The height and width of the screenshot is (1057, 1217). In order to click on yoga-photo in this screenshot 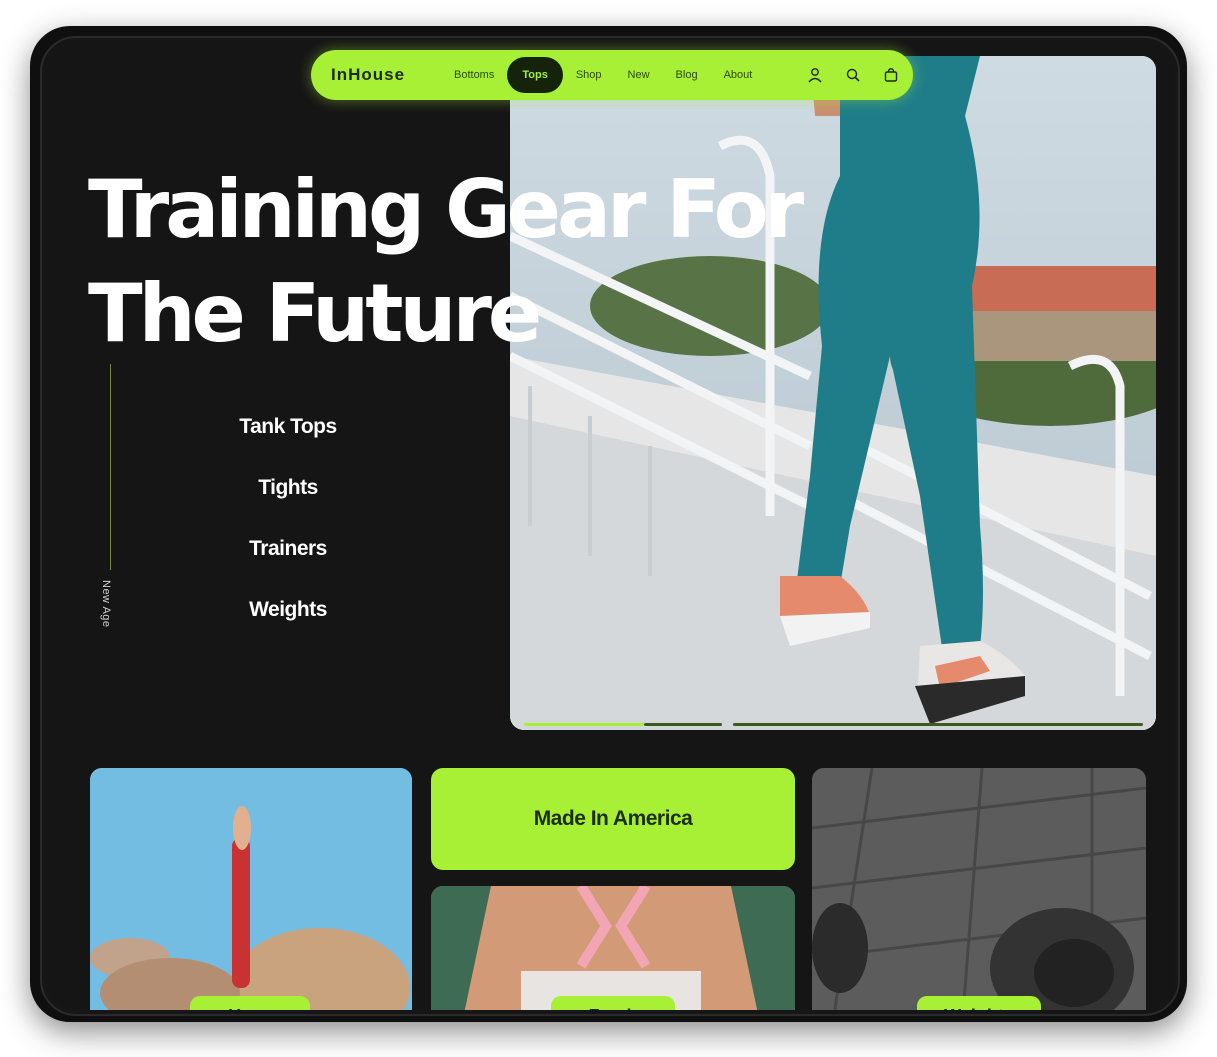, I will do `click(251, 889)`.